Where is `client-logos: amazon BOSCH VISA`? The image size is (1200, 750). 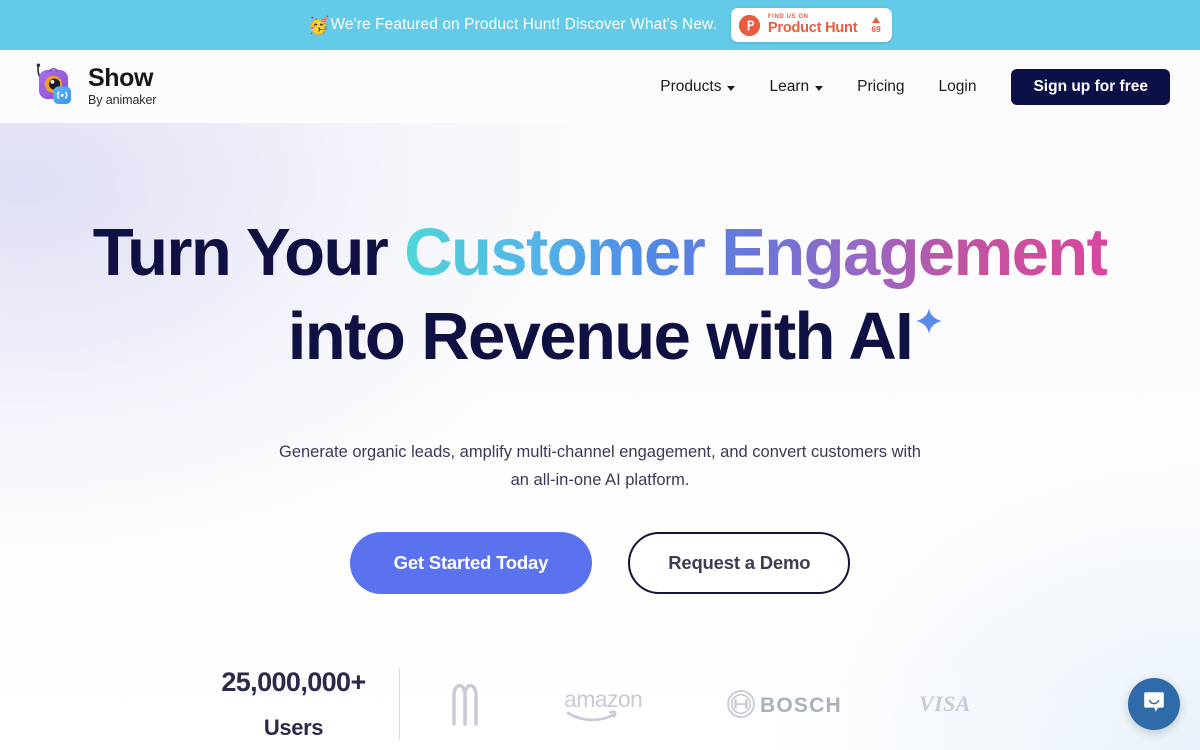
client-logos: amazon BOSCH VISA is located at coordinates (691, 704).